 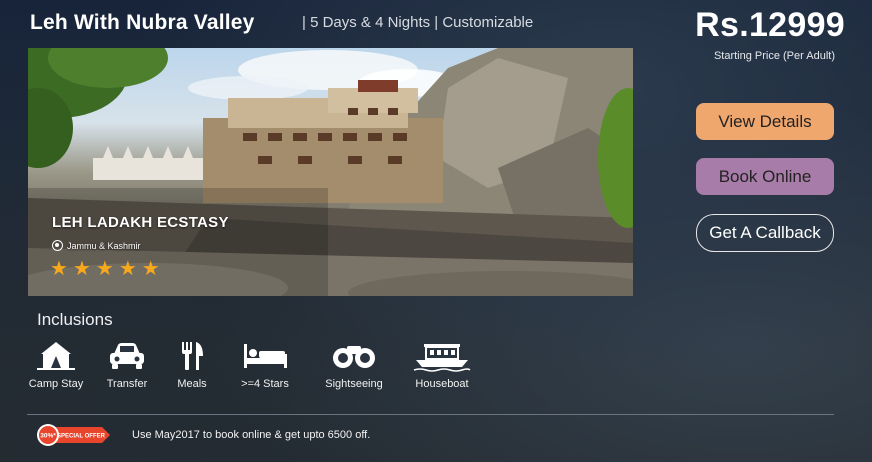 I want to click on inclusion-stars: >=4 Stars, so click(x=265, y=365).